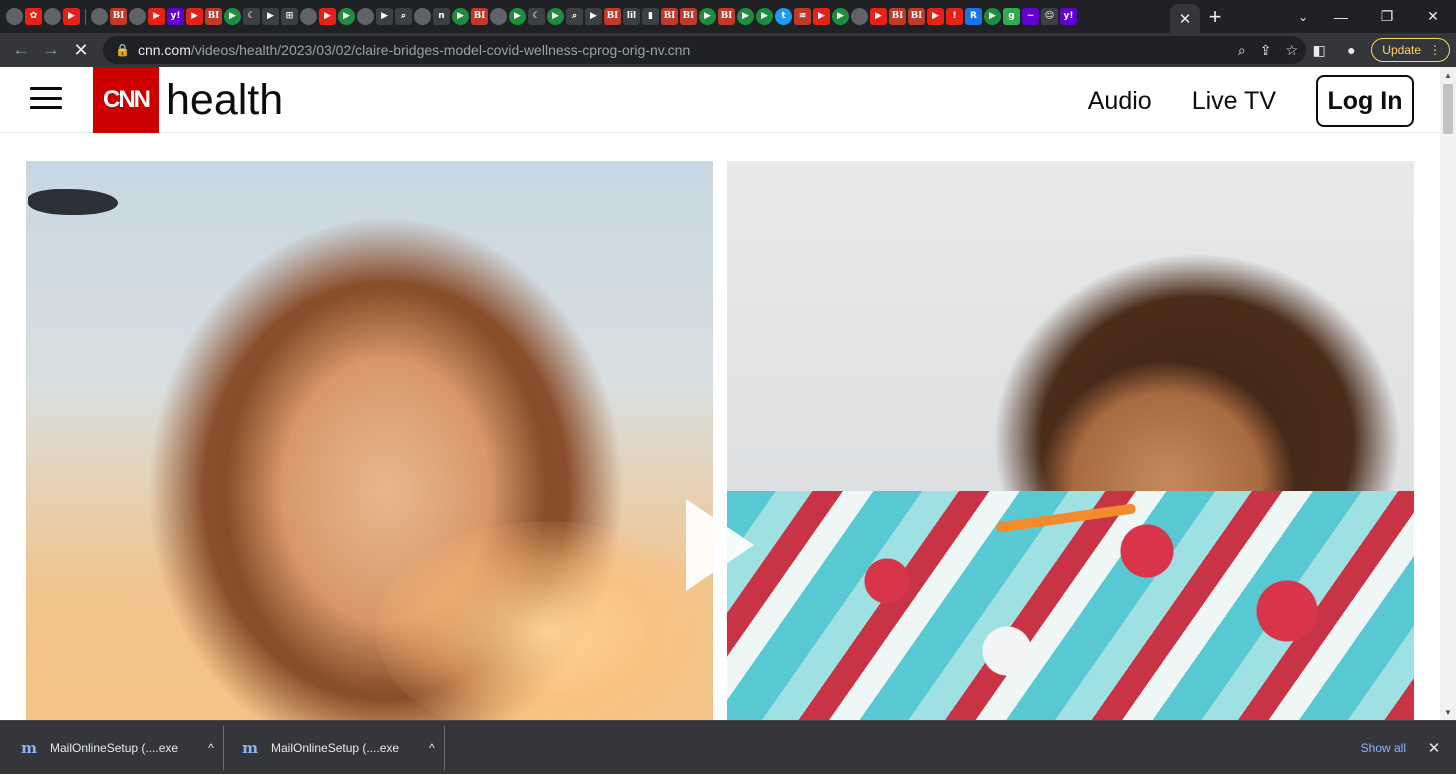 This screenshot has width=1456, height=775. Describe the element at coordinates (720, 545) in the screenshot. I see `play-icon` at that location.